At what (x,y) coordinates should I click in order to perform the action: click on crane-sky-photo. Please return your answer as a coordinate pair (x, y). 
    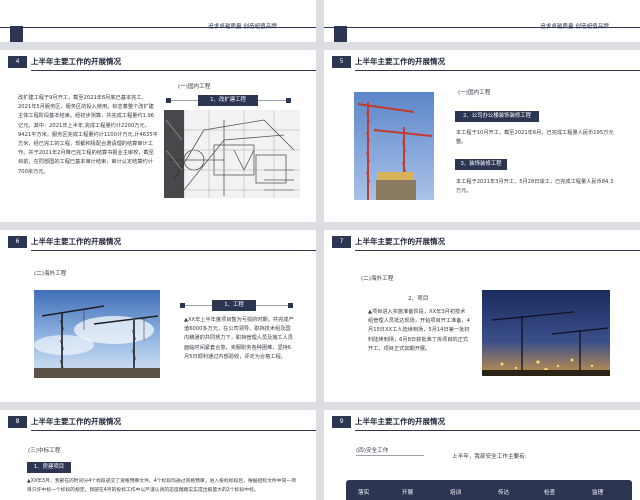
    Looking at the image, I should click on (97, 334).